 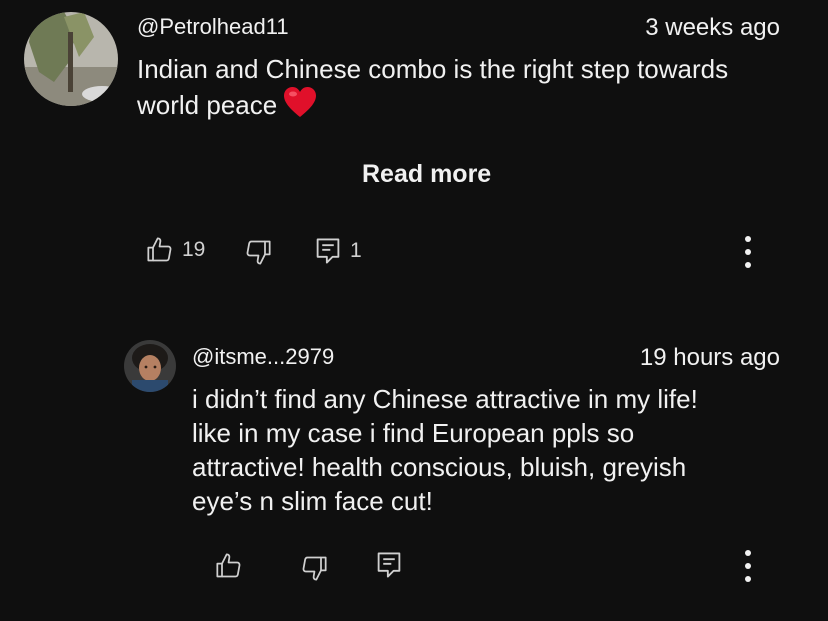 I want to click on dislike-button, so click(x=258, y=252).